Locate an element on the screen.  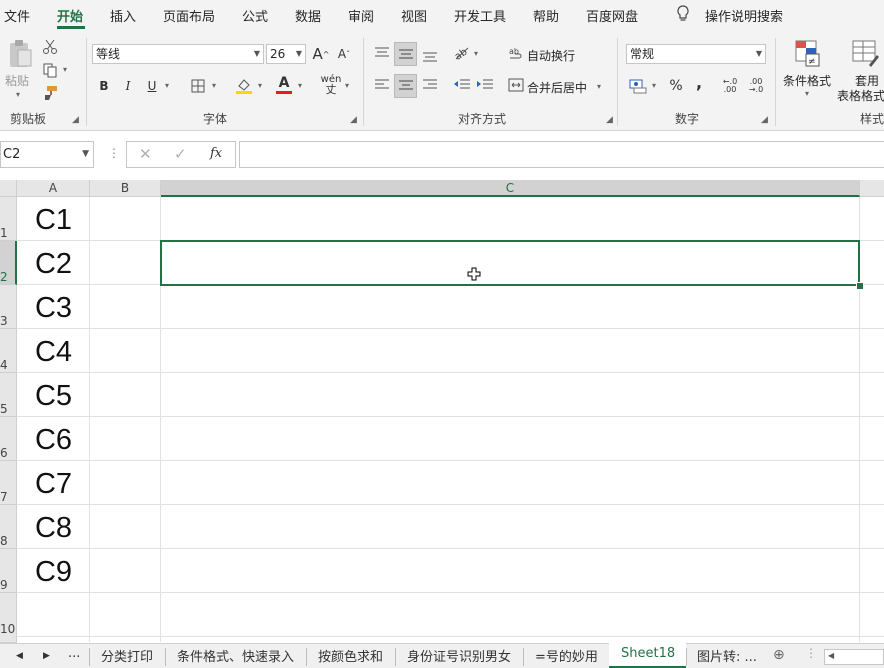
comma-button: , is located at coordinates (699, 82).